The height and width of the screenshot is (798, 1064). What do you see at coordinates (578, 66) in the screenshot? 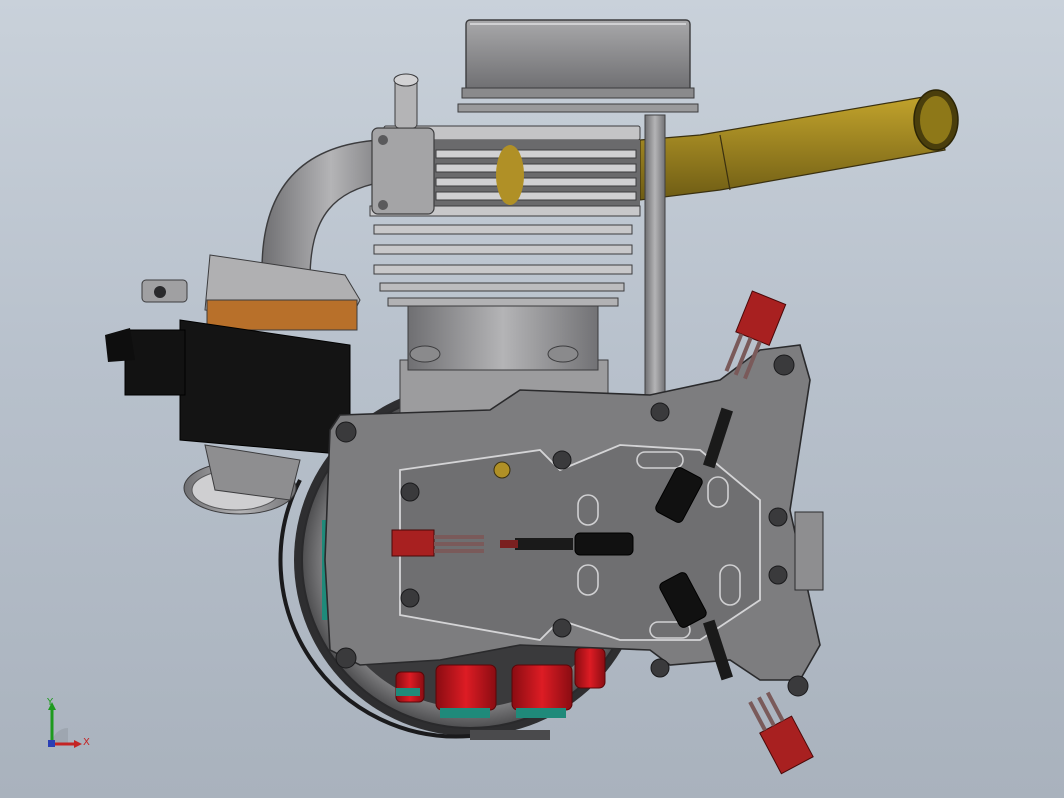
I see `top-cover` at bounding box center [578, 66].